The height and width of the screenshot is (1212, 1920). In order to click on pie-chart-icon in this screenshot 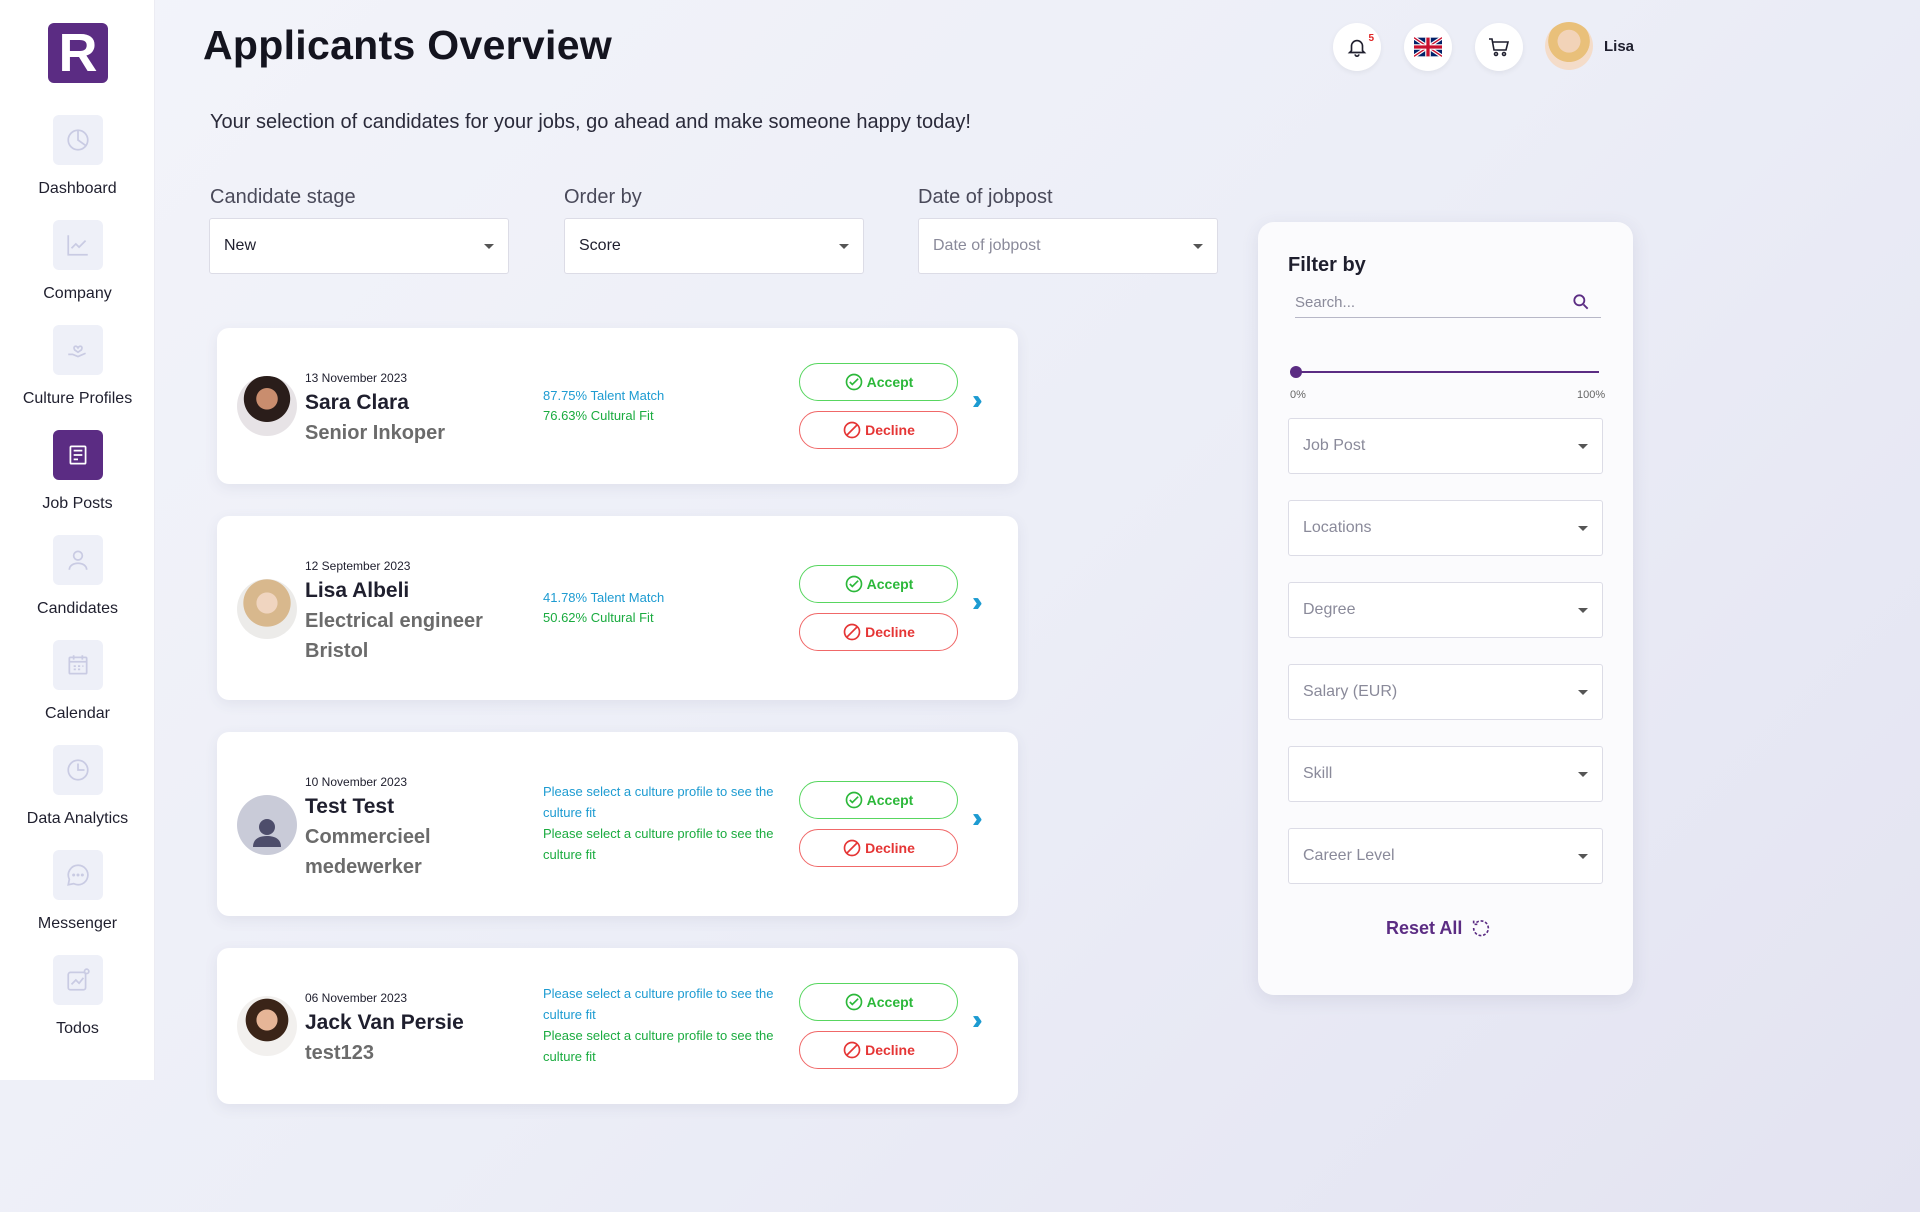, I will do `click(77, 140)`.